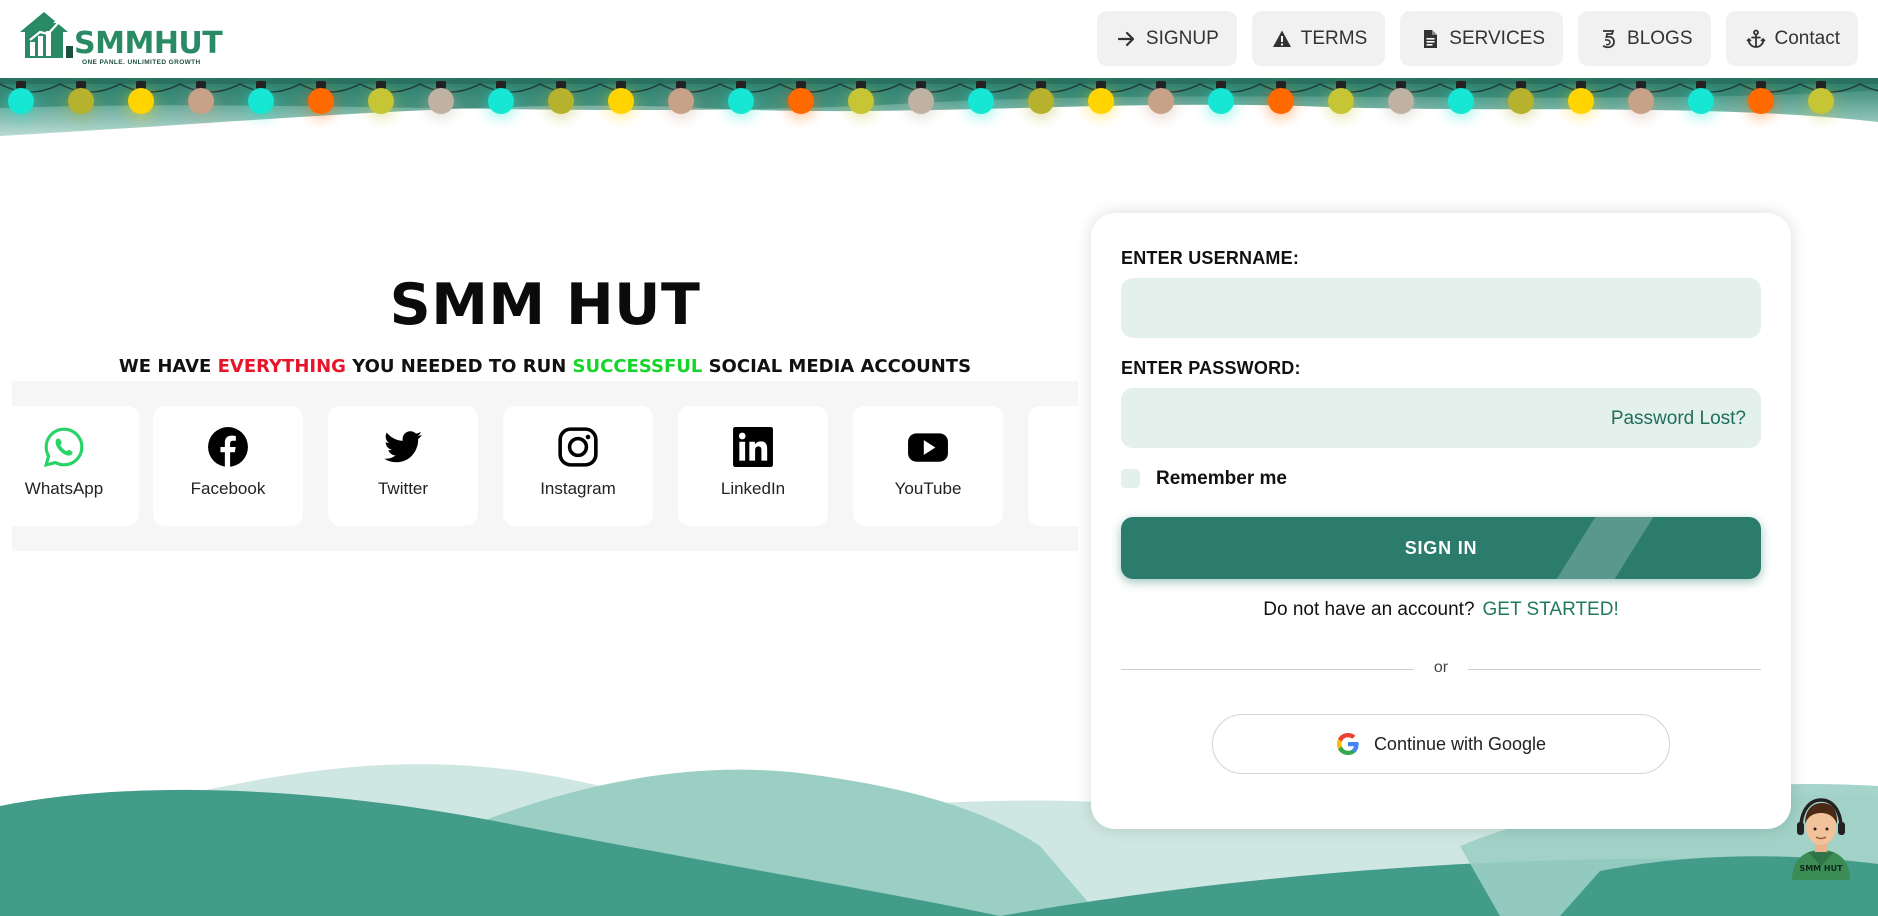 The height and width of the screenshot is (916, 1878). Describe the element at coordinates (1791, 38) in the screenshot. I see `nav-contact: Contact` at that location.